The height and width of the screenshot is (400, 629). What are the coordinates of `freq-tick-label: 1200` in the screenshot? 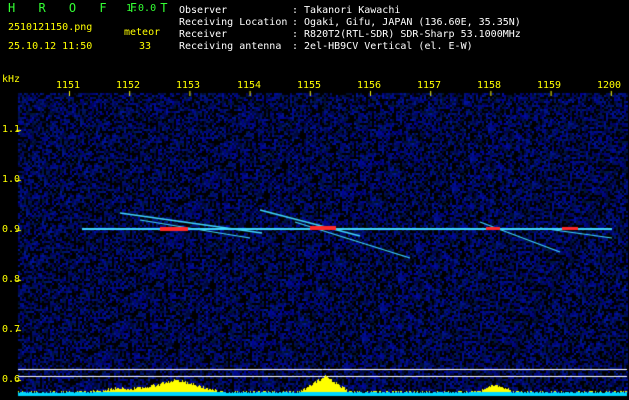 It's located at (609, 85).